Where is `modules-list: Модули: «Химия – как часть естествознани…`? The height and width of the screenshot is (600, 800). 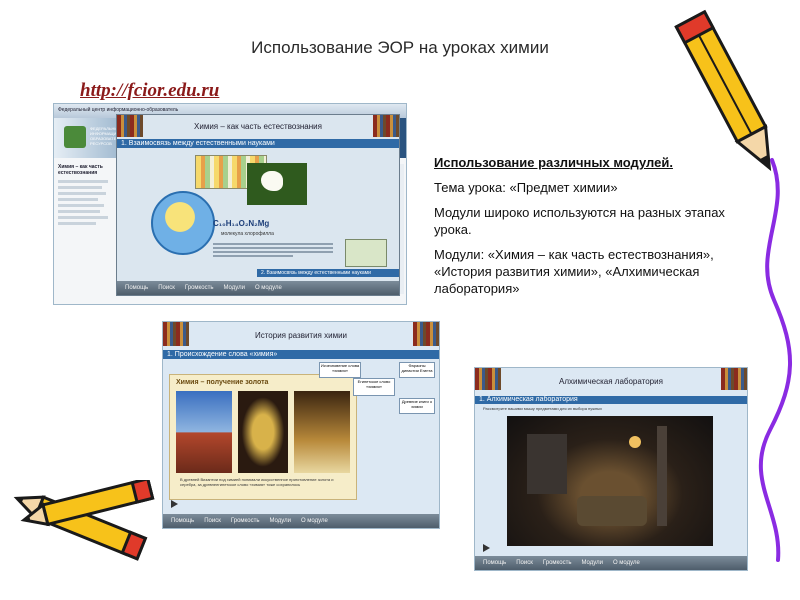 modules-list: Модули: «Химия – как часть естествознани… is located at coordinates (574, 271).